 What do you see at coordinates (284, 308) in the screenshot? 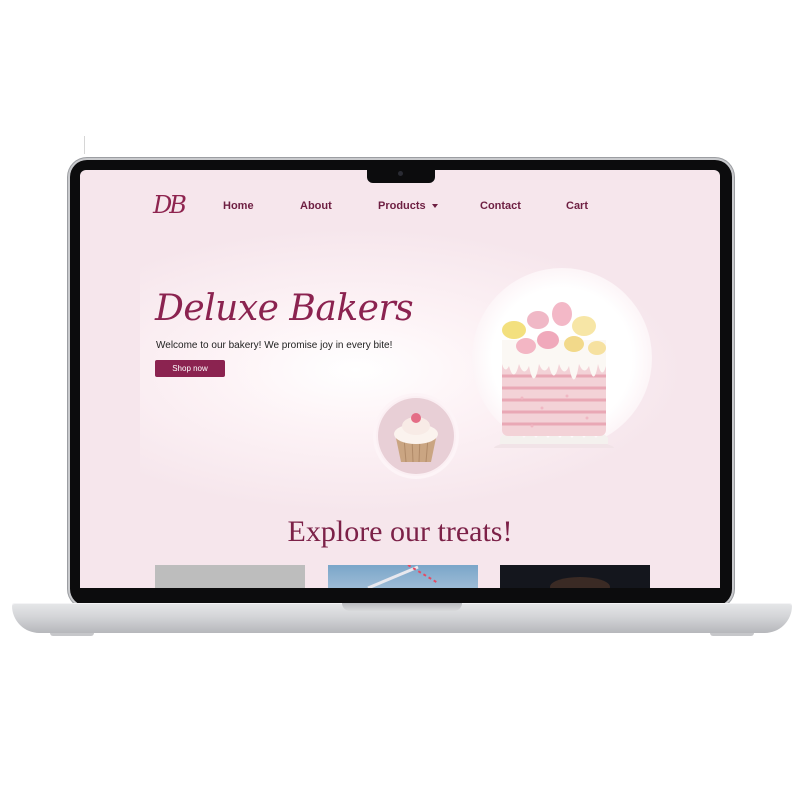
I see `hero-title: Deluxe Bakers` at bounding box center [284, 308].